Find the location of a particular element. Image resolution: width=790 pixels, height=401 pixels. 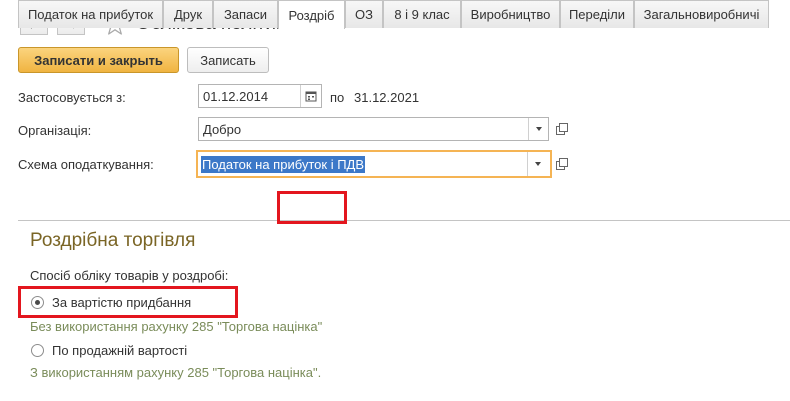

highlight-box-tab is located at coordinates (312, 207).